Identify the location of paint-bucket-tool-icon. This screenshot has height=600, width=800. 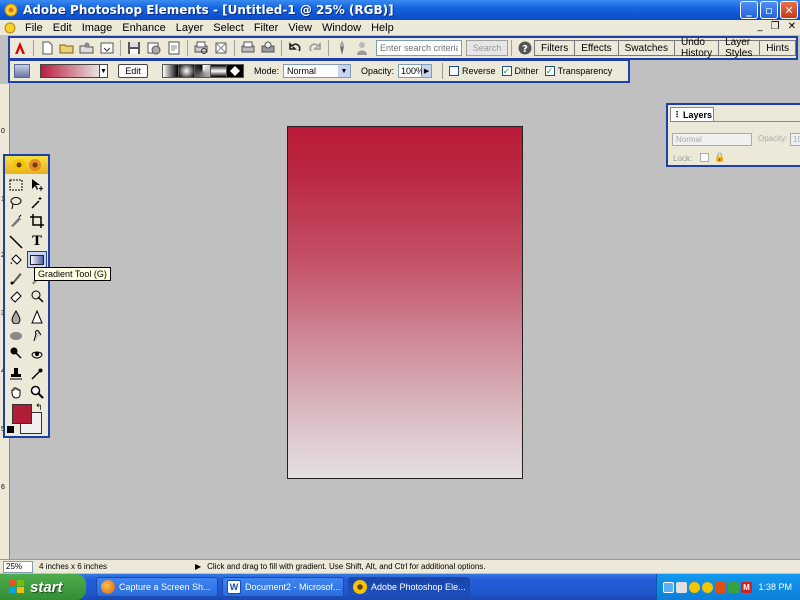
(16, 259).